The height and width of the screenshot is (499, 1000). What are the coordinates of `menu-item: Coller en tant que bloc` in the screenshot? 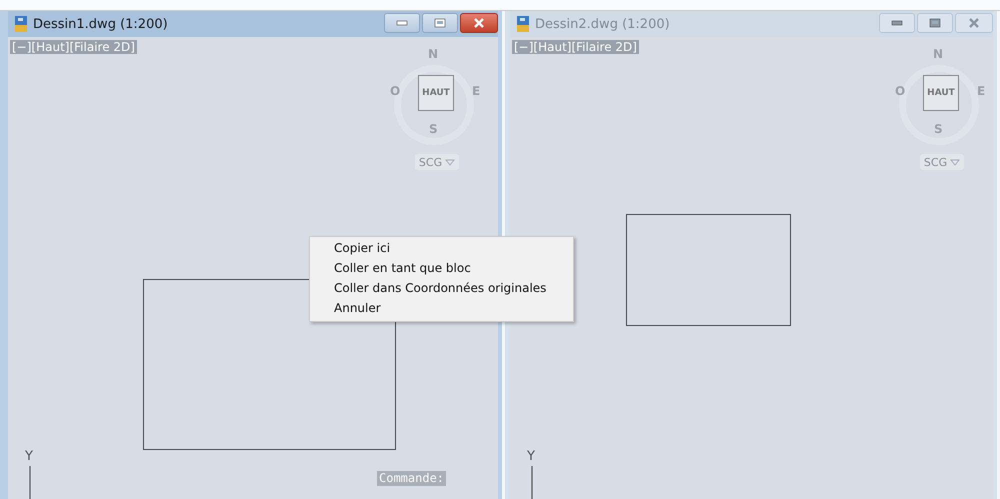 It's located at (441, 269).